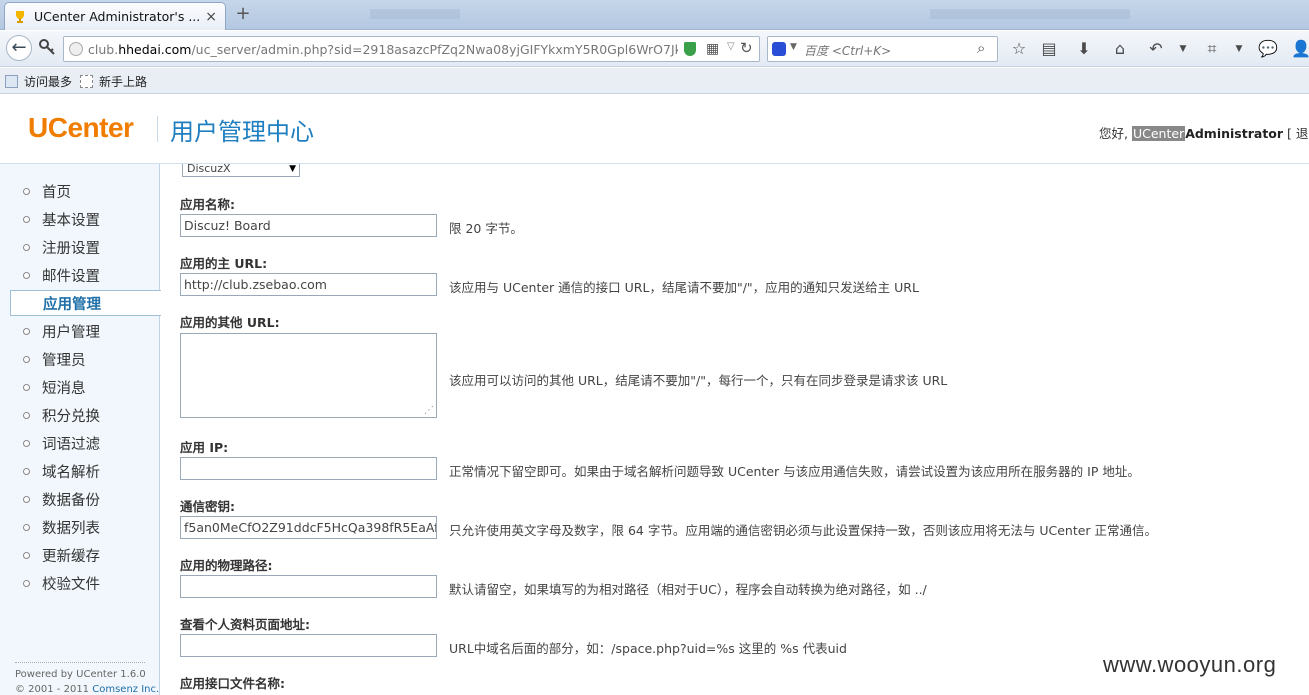 This screenshot has width=1309, height=695. Describe the element at coordinates (80, 662) in the screenshot. I see `sidebar-footer-divider` at that location.